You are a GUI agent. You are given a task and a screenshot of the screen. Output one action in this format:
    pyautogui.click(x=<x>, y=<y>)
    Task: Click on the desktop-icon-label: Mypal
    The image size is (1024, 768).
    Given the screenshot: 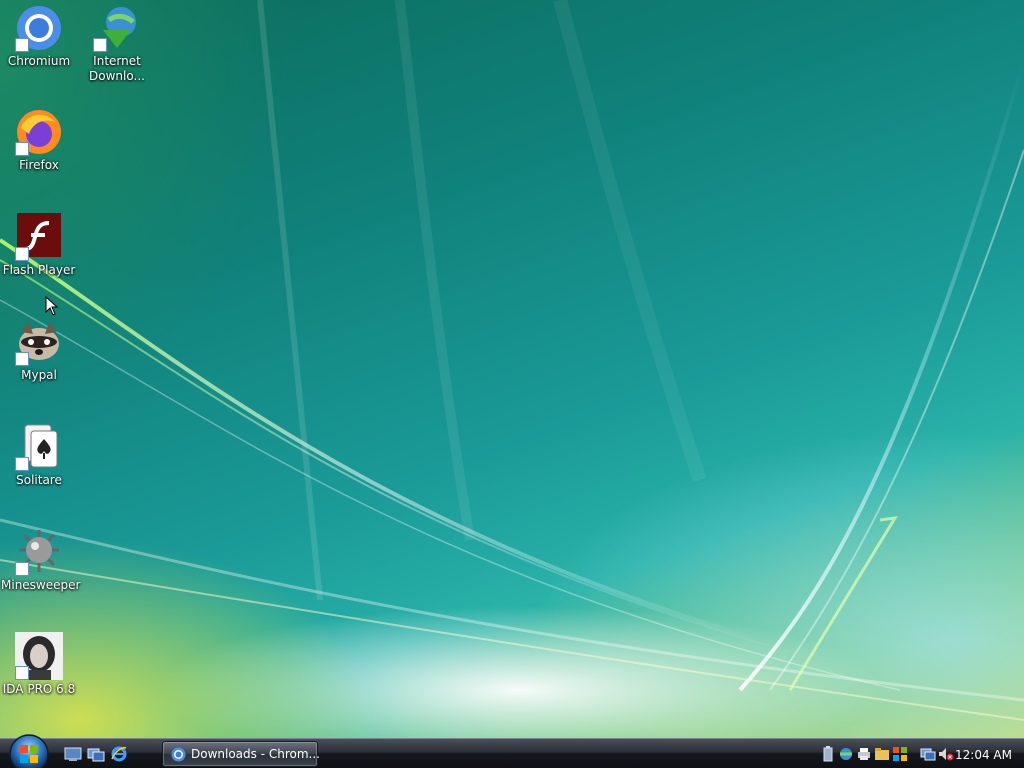 What is the action you would take?
    pyautogui.click(x=39, y=375)
    